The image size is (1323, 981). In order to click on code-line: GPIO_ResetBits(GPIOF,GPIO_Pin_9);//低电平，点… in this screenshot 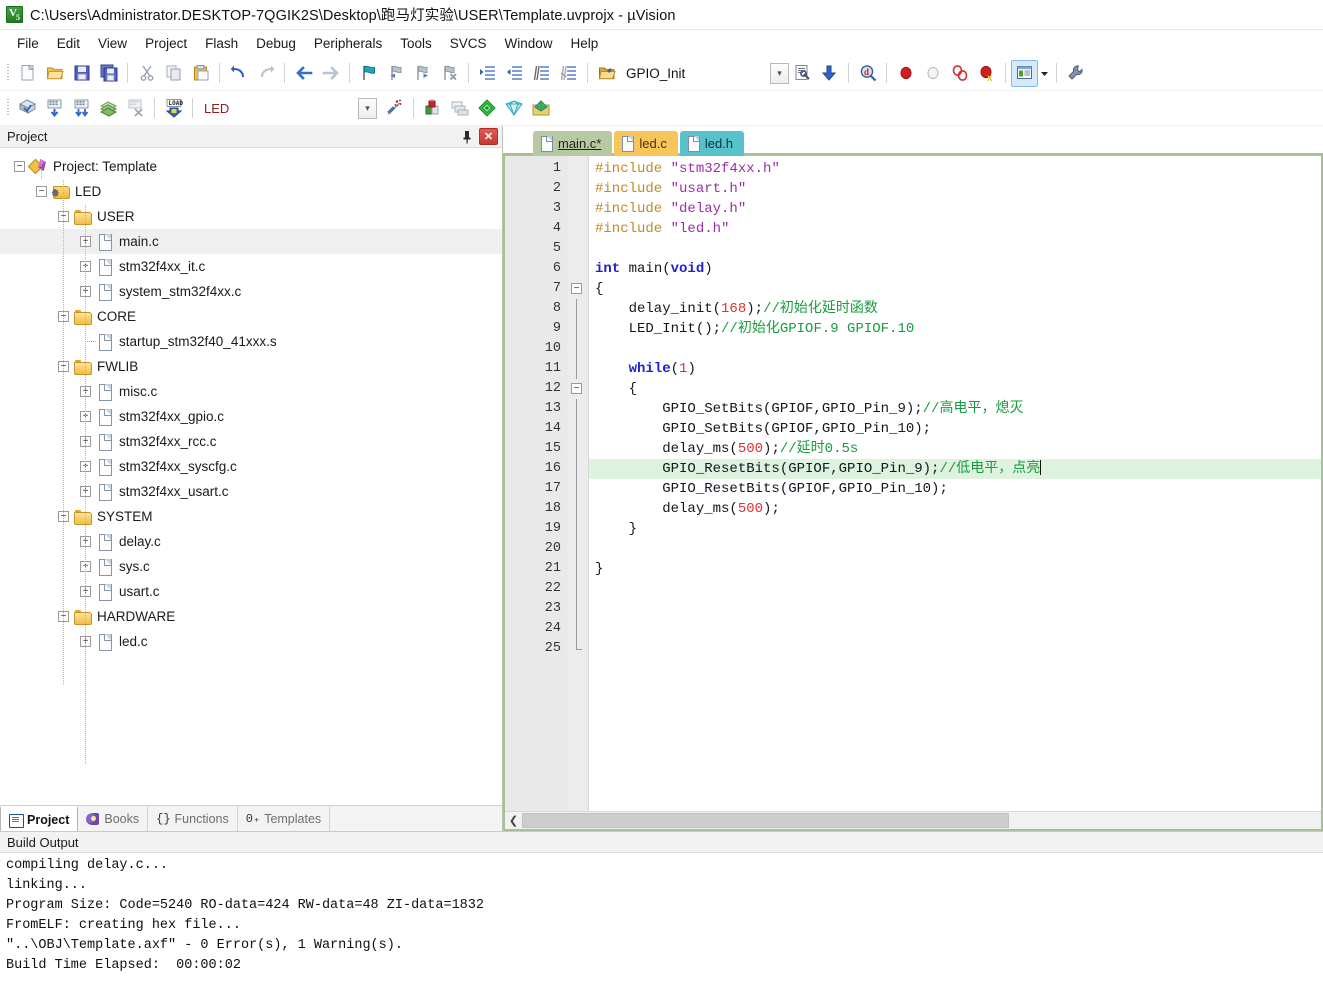, I will do `click(955, 469)`.